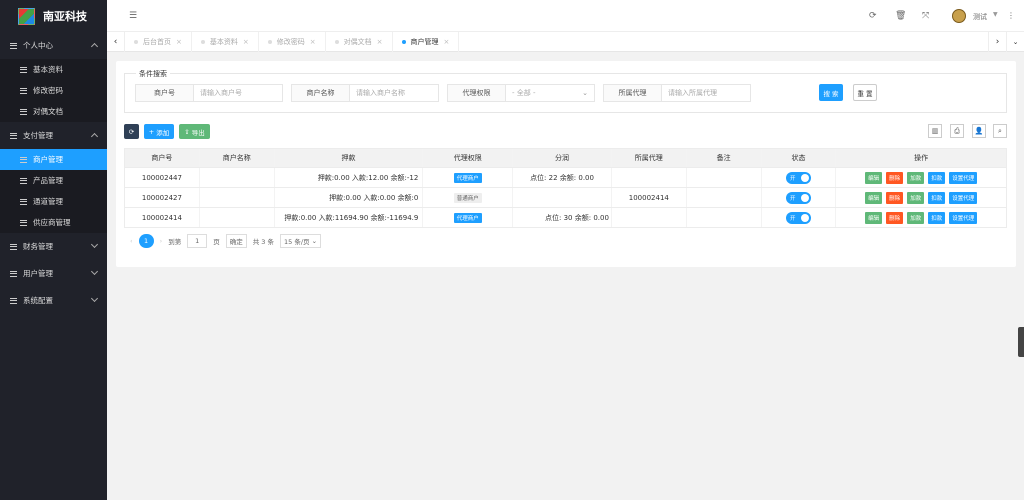  Describe the element at coordinates (957, 131) in the screenshot. I see `print-icon: ⎙` at that location.